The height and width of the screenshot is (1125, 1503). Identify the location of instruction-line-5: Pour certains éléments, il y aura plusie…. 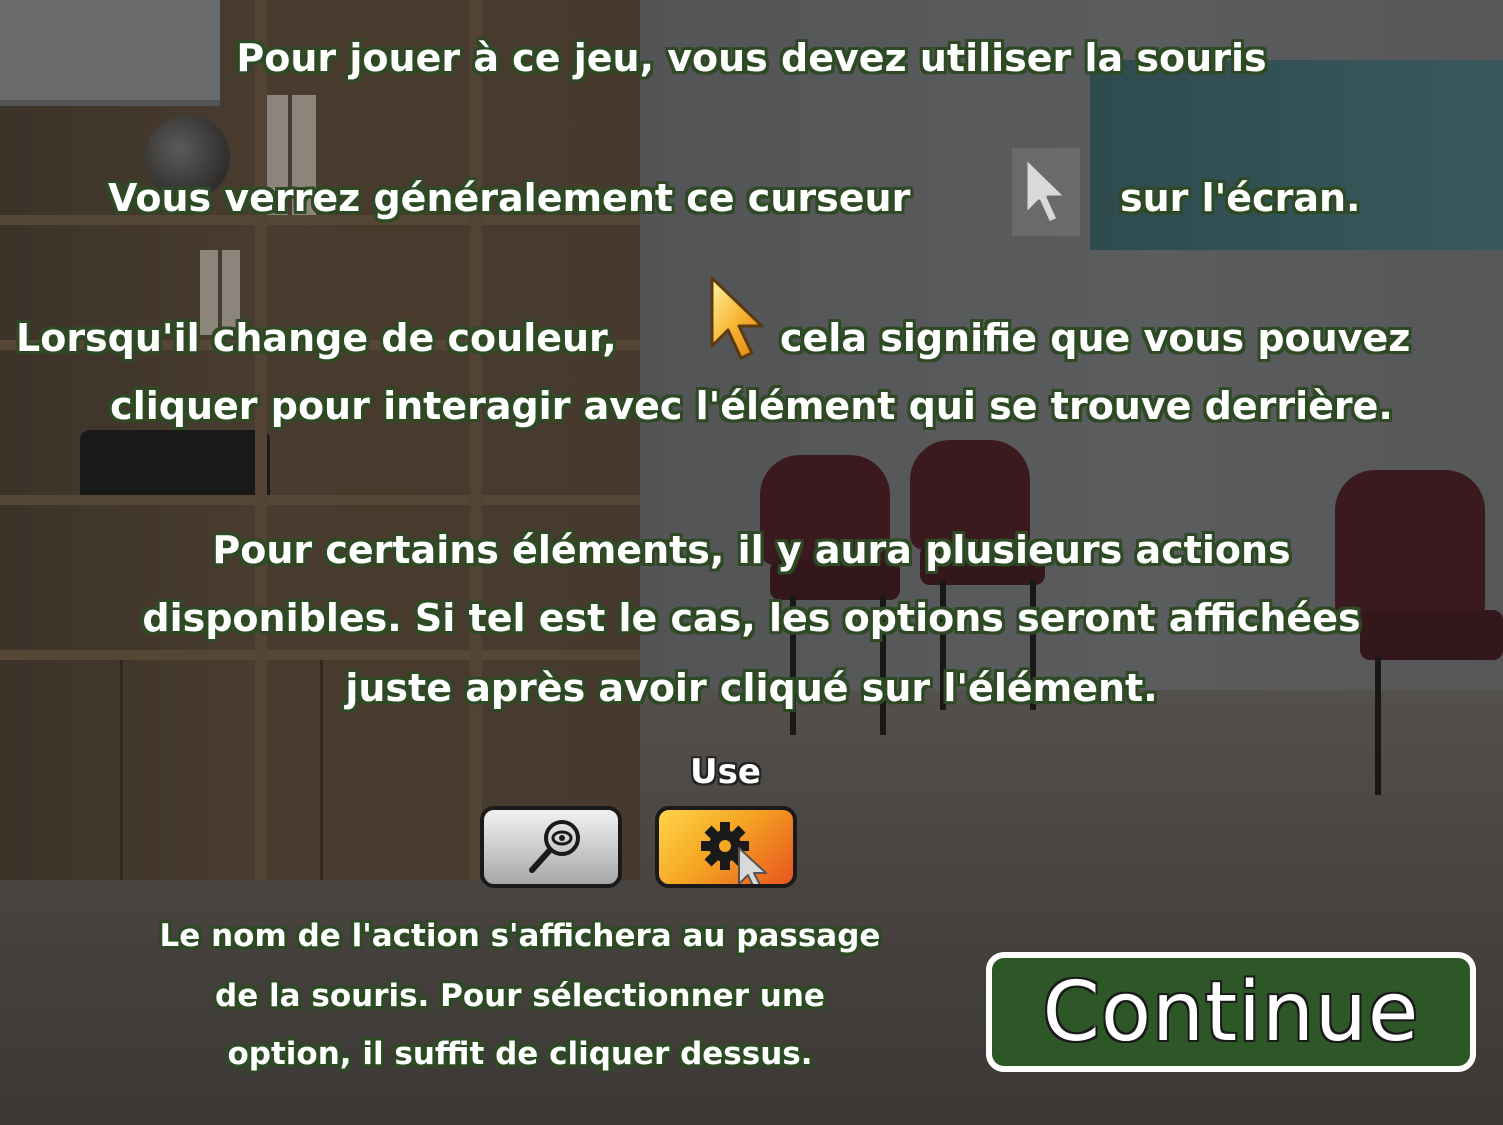
(751, 550).